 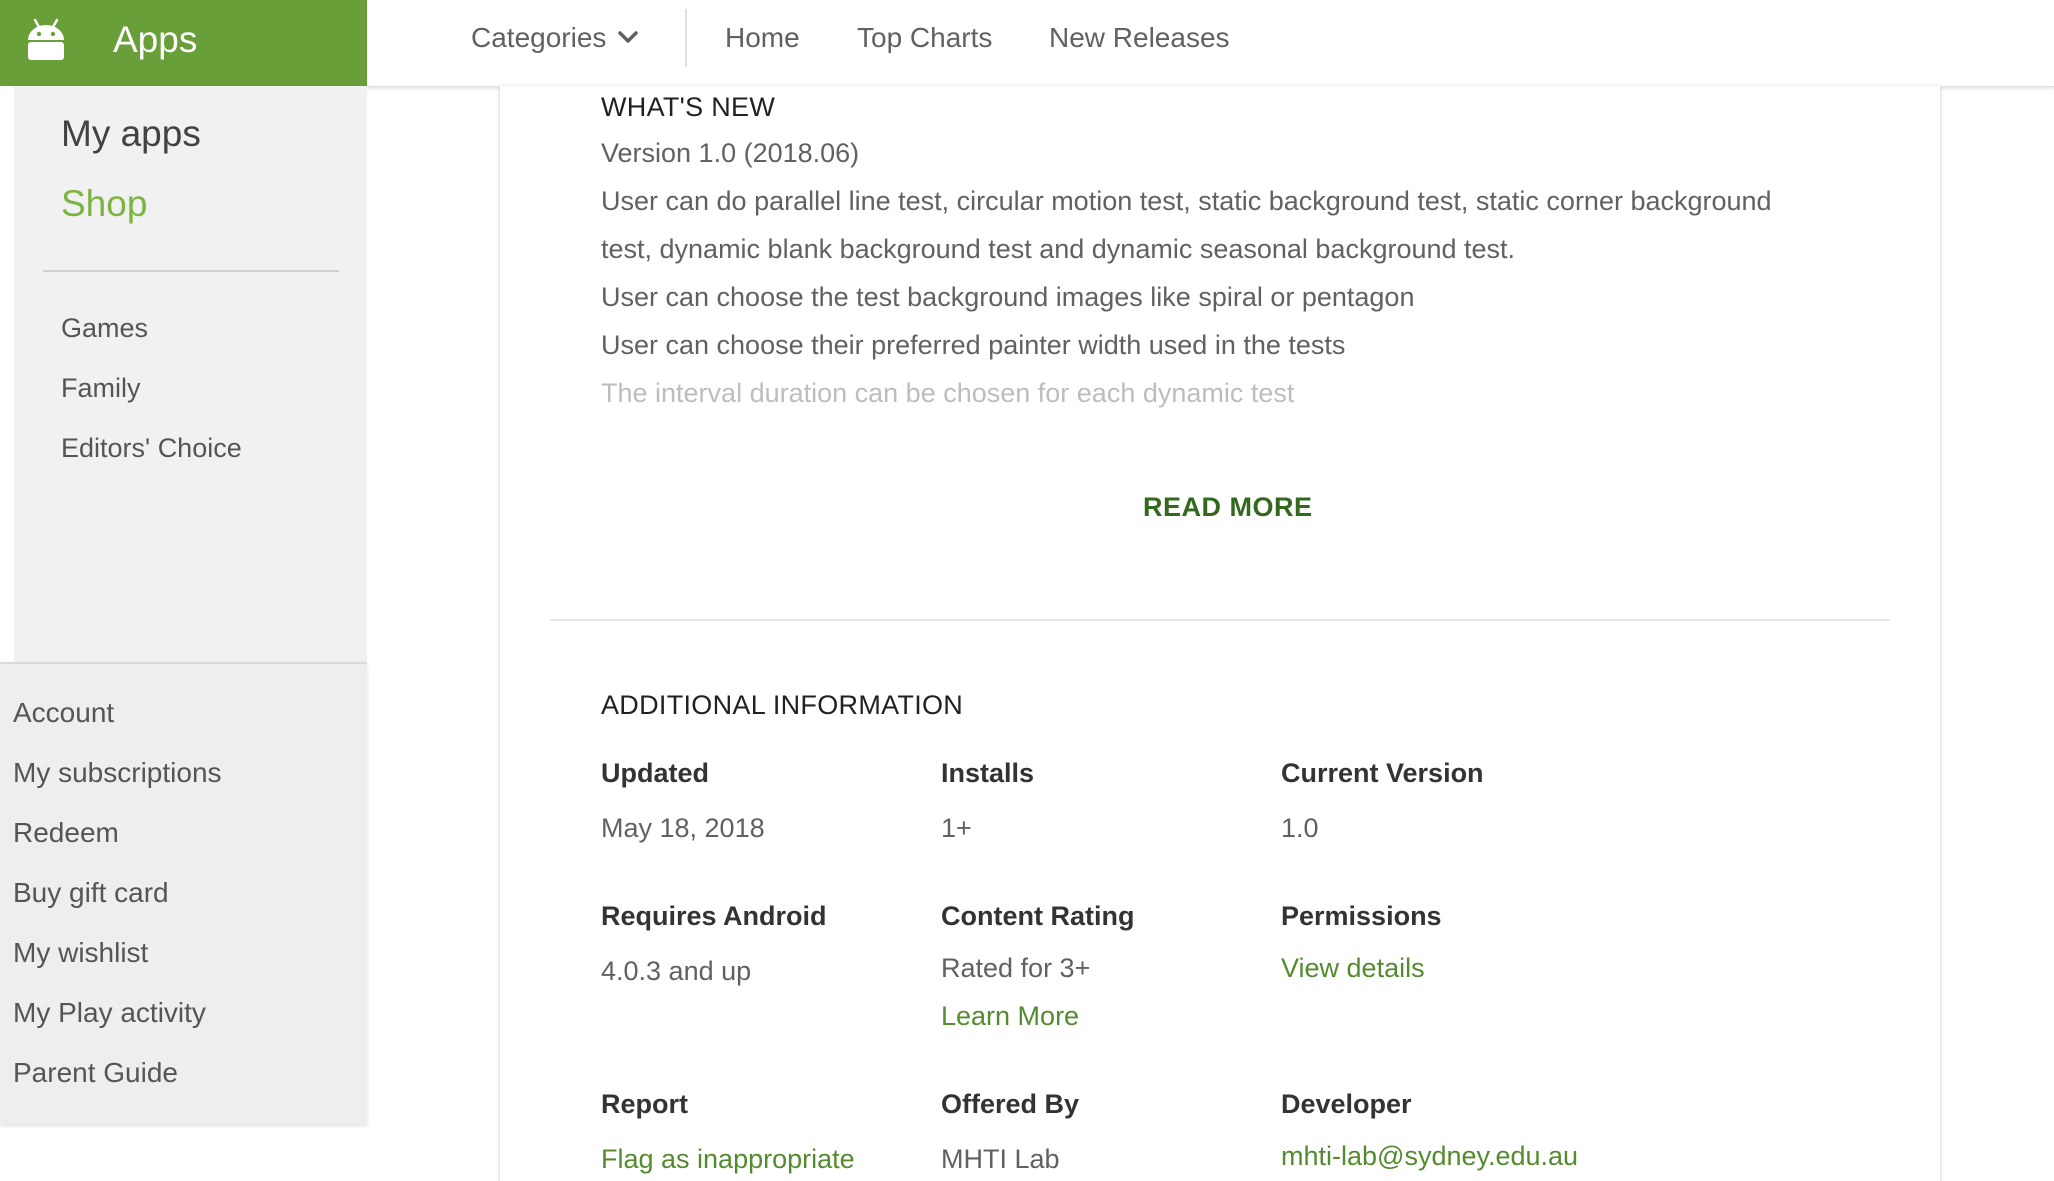 What do you see at coordinates (782, 705) in the screenshot?
I see `additional-info-title: ADDITIONAL INFORMATION` at bounding box center [782, 705].